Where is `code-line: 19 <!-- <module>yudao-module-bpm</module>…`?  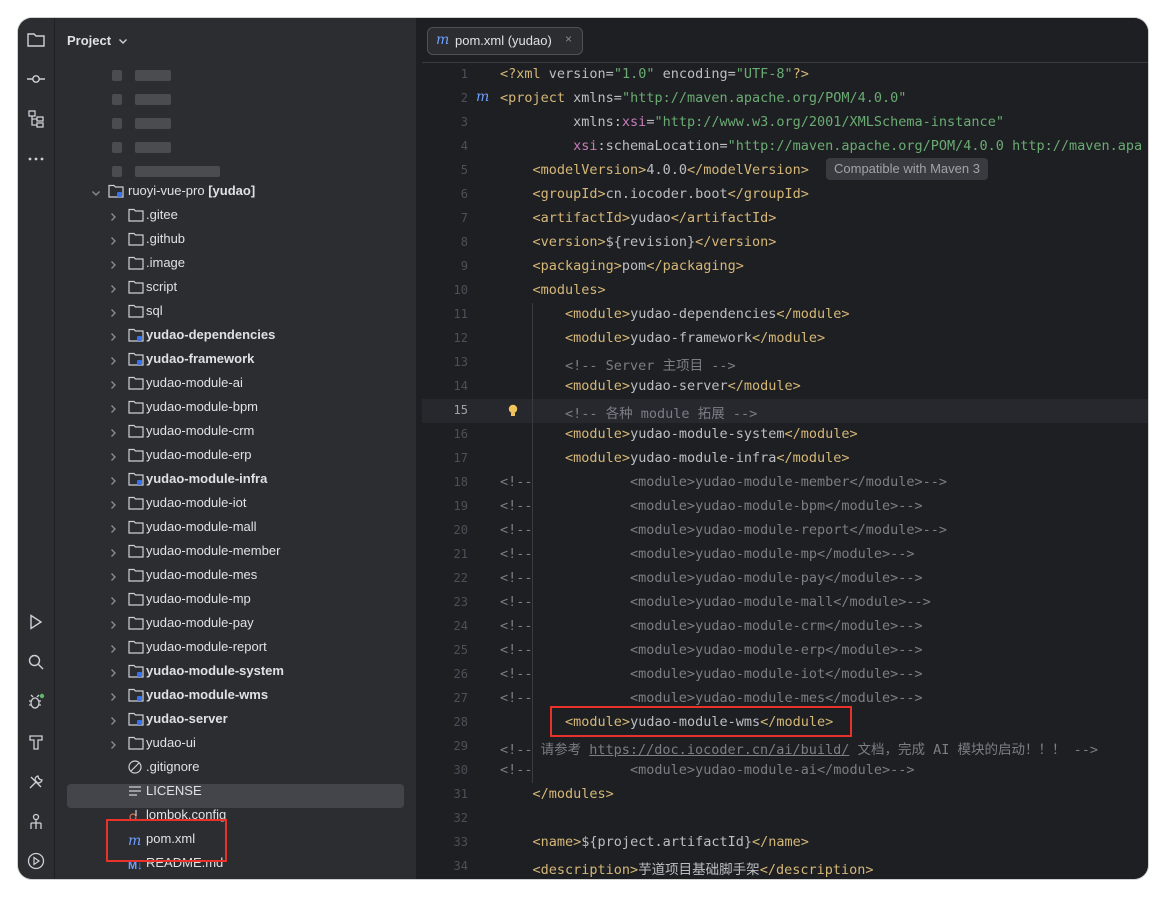 code-line: 19 <!-- <module>yudao-module-bpm</module>… is located at coordinates (785, 507).